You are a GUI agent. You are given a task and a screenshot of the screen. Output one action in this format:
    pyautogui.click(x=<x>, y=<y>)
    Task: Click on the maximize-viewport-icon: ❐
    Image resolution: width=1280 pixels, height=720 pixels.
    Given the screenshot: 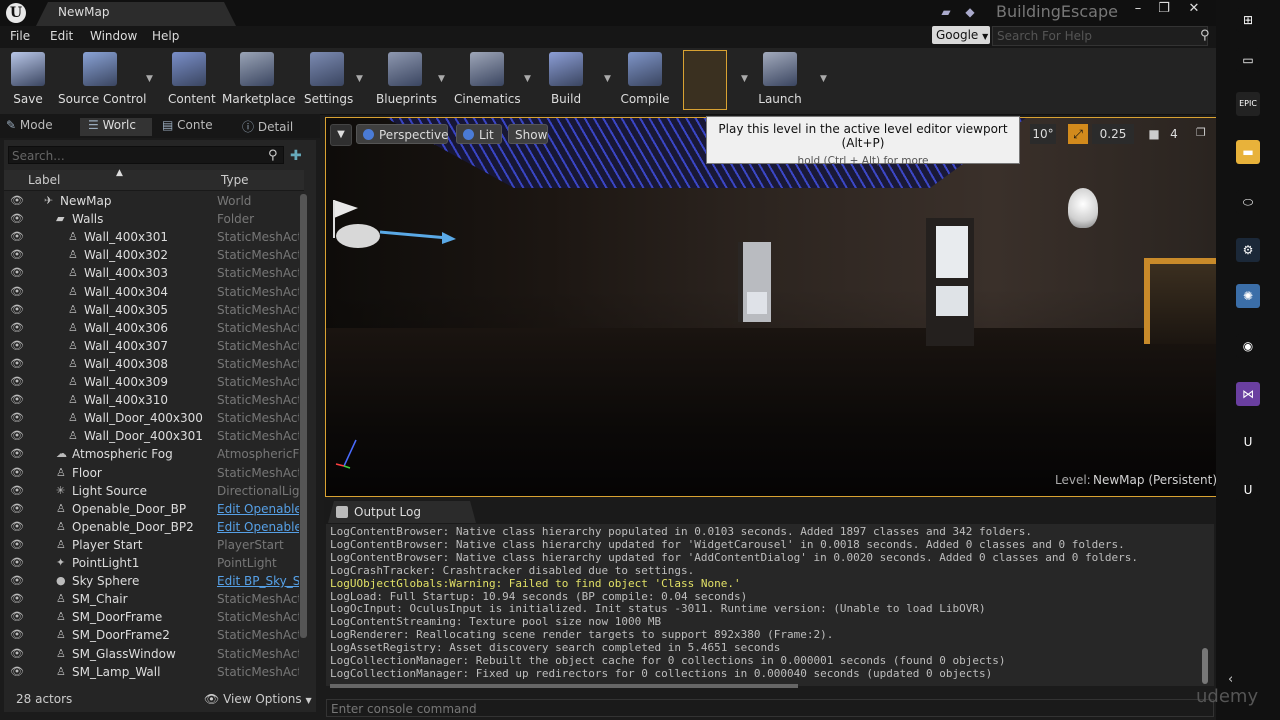 What is the action you would take?
    pyautogui.click(x=1201, y=132)
    